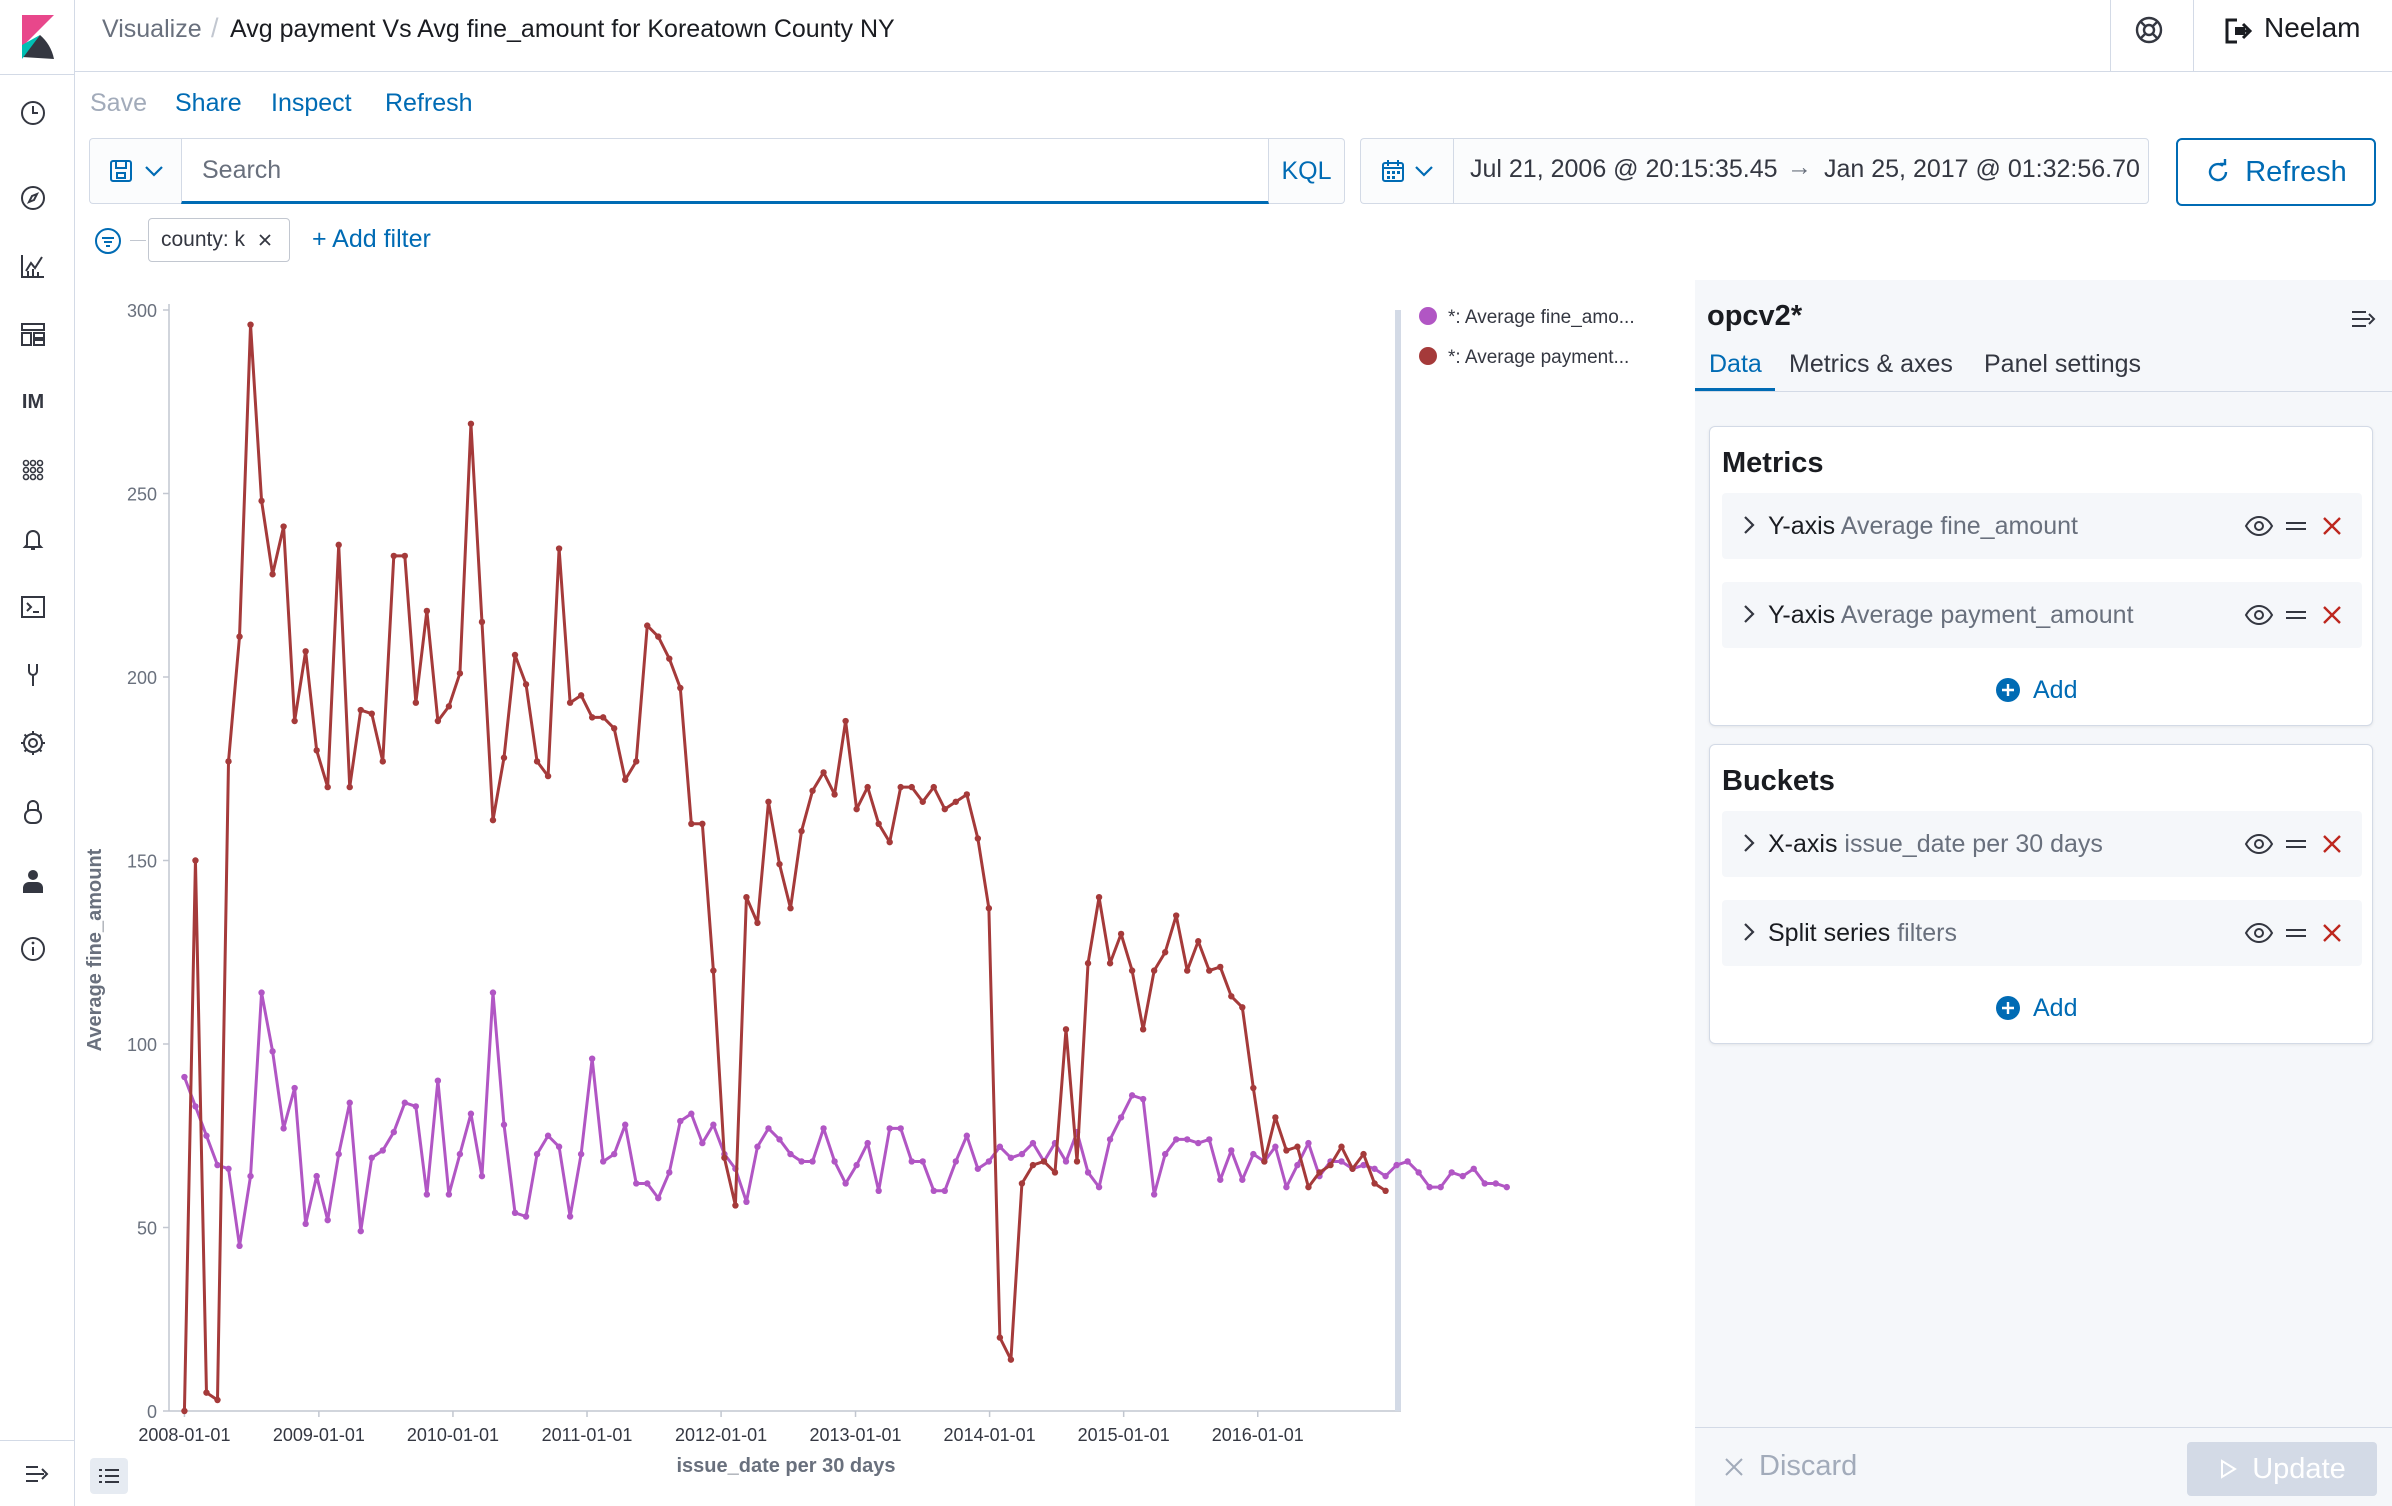 The height and width of the screenshot is (1506, 2392). What do you see at coordinates (33, 539) in the screenshot?
I see `alerting-bell-icon` at bounding box center [33, 539].